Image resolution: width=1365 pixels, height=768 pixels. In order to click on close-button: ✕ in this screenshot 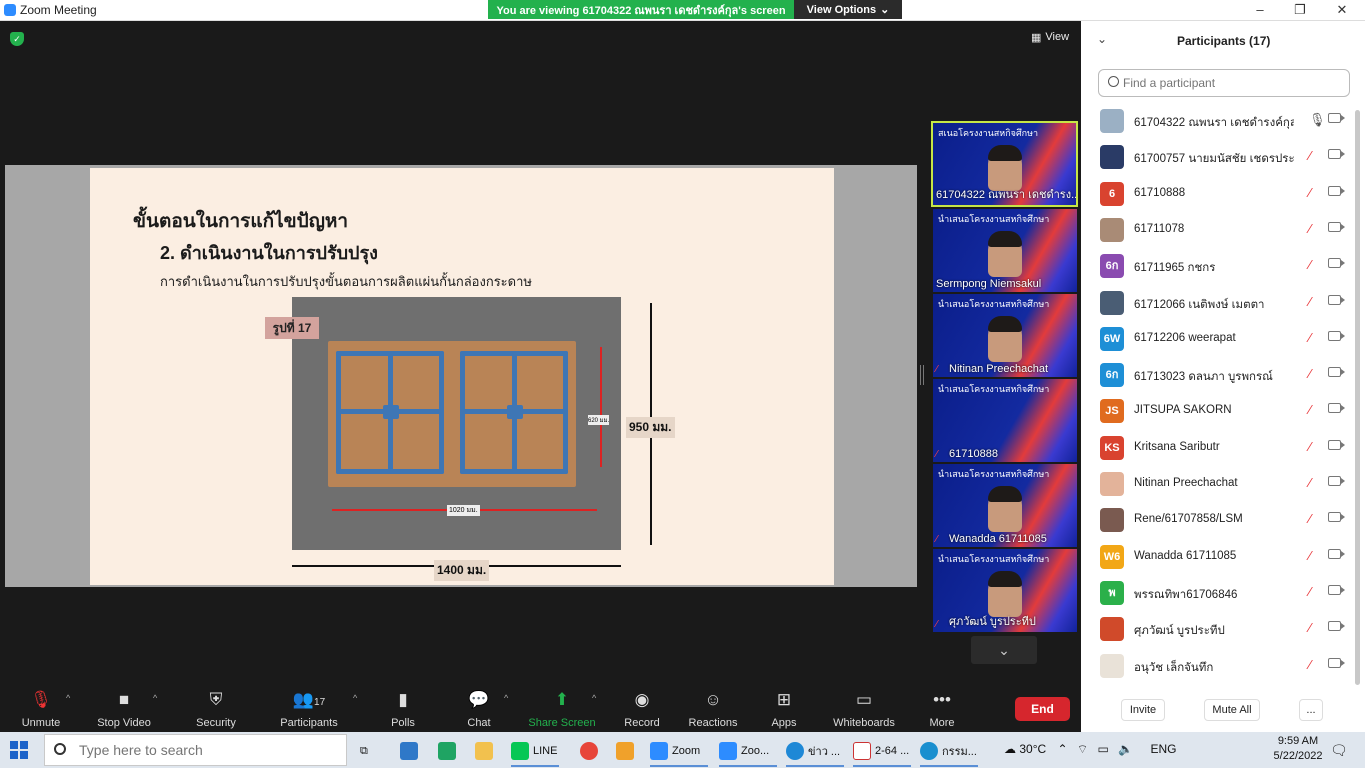, I will do `click(1342, 10)`.